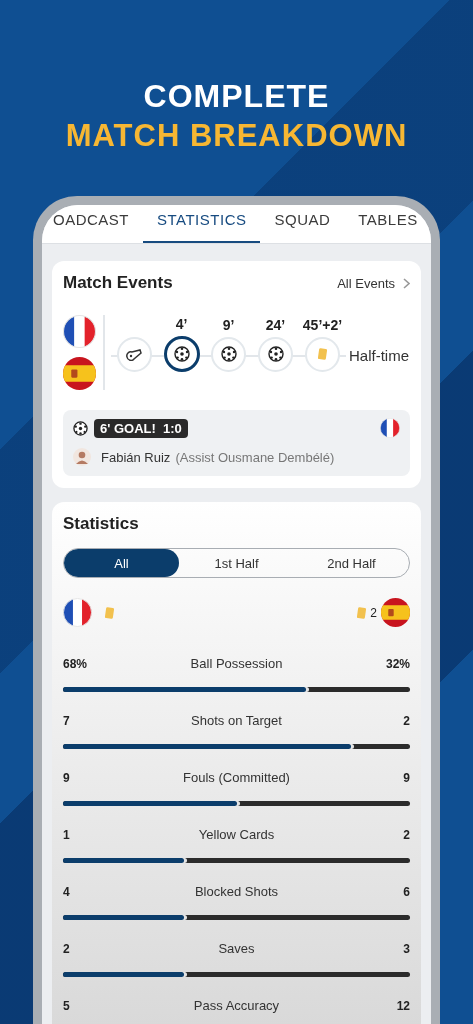  Describe the element at coordinates (82, 457) in the screenshot. I see `avatar-icon` at that location.